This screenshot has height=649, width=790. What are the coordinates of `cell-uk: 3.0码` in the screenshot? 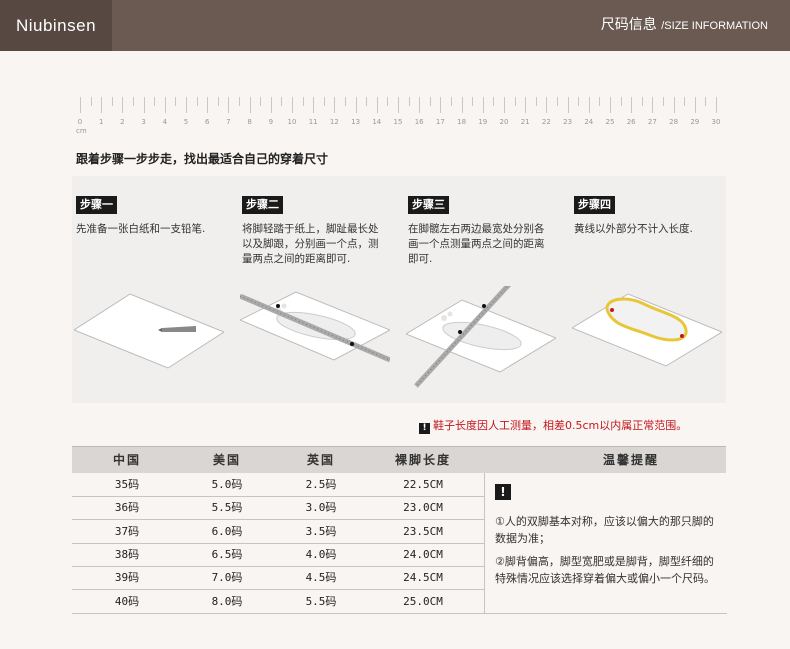 It's located at (321, 508).